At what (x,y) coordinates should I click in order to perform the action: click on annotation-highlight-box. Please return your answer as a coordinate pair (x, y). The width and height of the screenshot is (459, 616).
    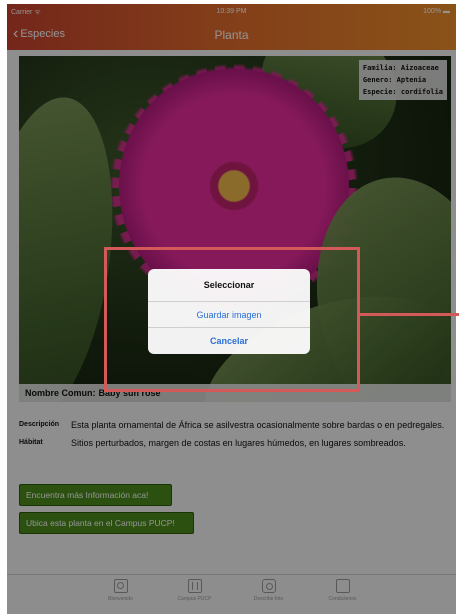
    Looking at the image, I should click on (232, 319).